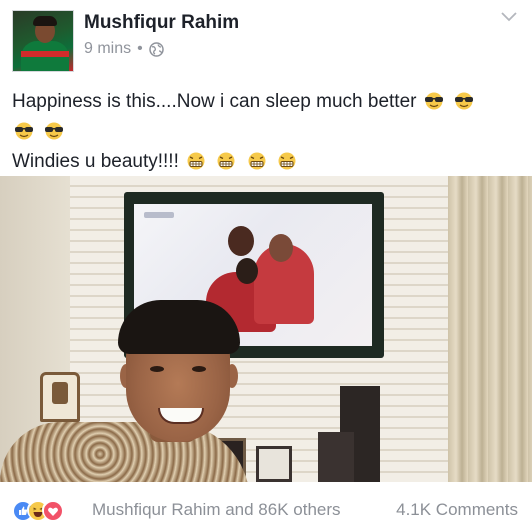 The width and height of the screenshot is (532, 531). I want to click on photo-frame, so click(274, 464).